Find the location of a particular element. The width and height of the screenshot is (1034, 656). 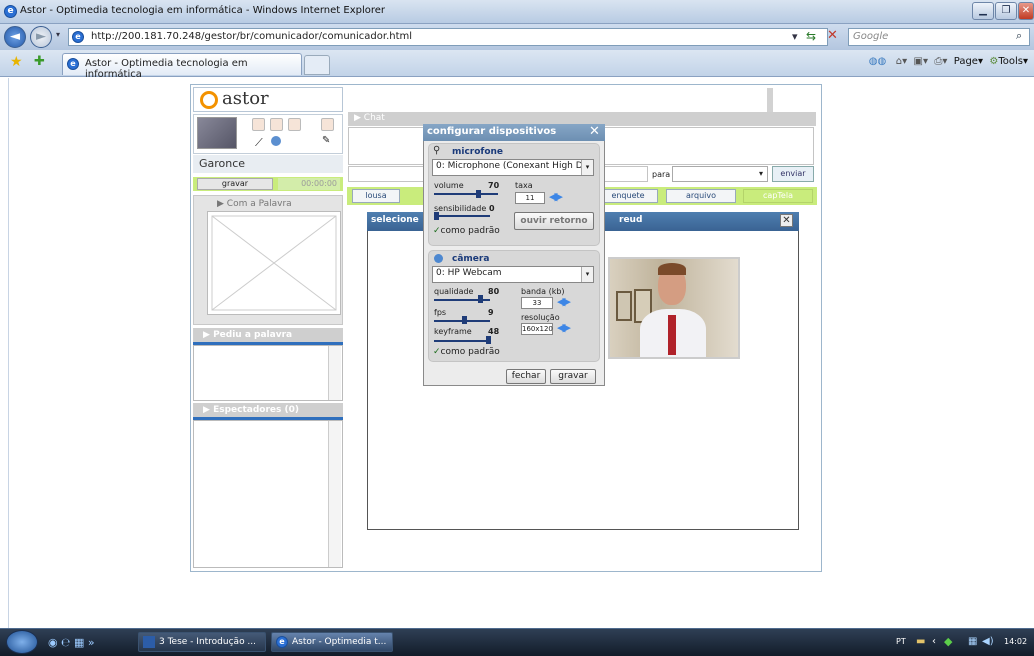

tab-lousa: lousa is located at coordinates (376, 196).